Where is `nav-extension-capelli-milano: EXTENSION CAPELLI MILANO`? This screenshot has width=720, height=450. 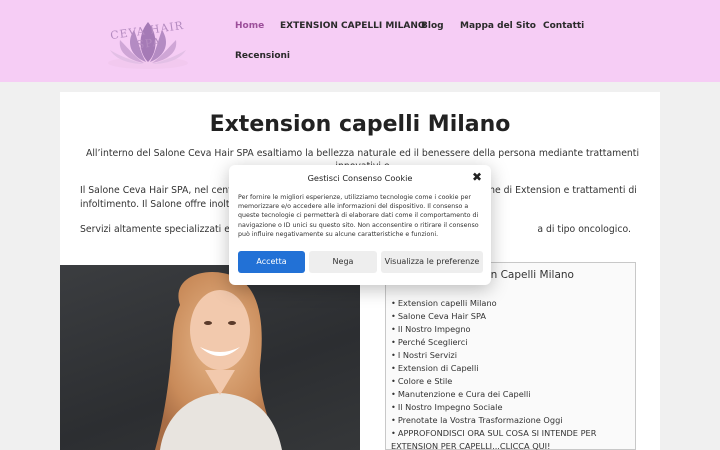 nav-extension-capelli-milano: EXTENSION CAPELLI MILANO is located at coordinates (353, 26).